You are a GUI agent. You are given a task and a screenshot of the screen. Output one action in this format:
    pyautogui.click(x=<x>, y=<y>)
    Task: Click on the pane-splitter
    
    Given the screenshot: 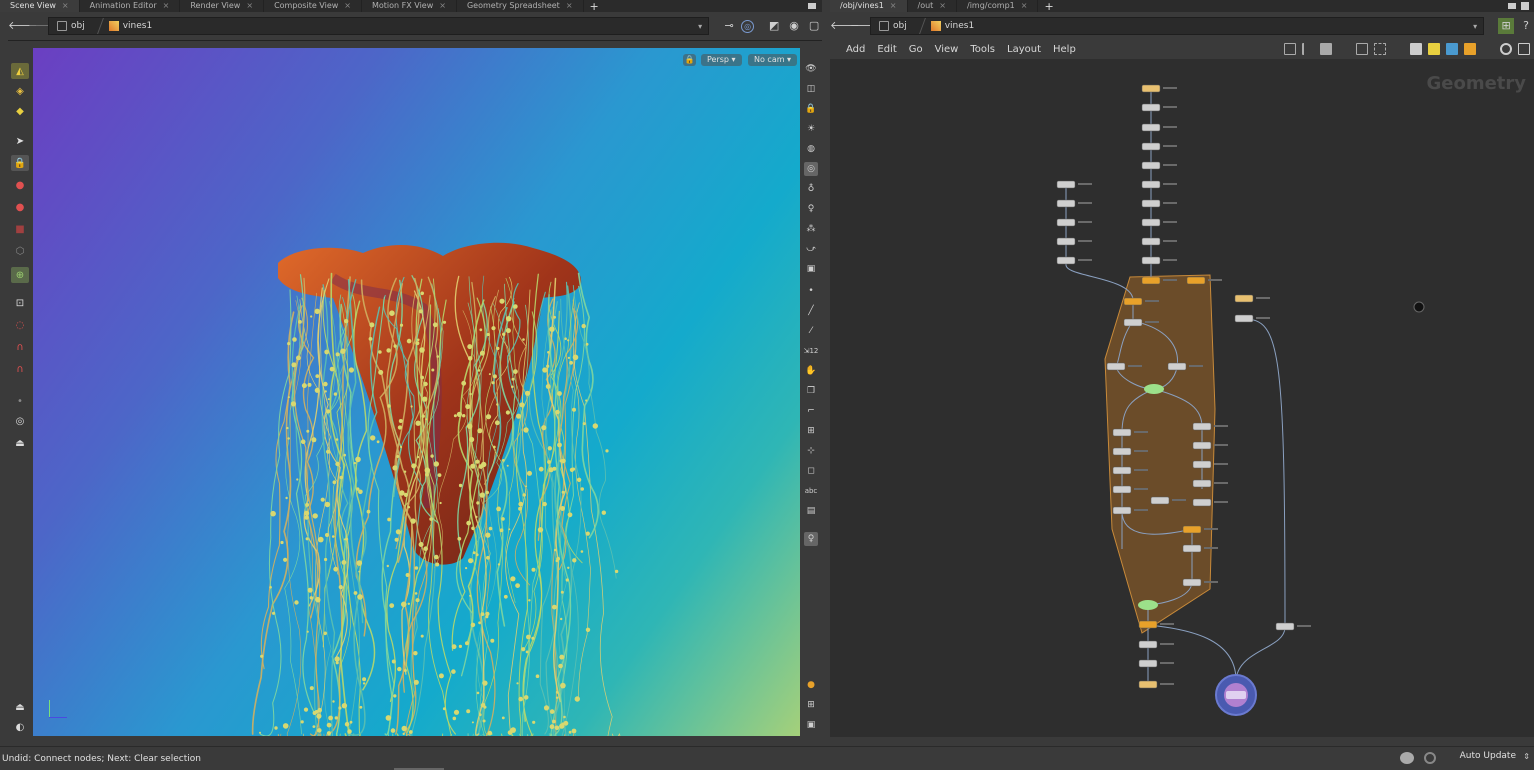 What is the action you would take?
    pyautogui.click(x=826, y=377)
    